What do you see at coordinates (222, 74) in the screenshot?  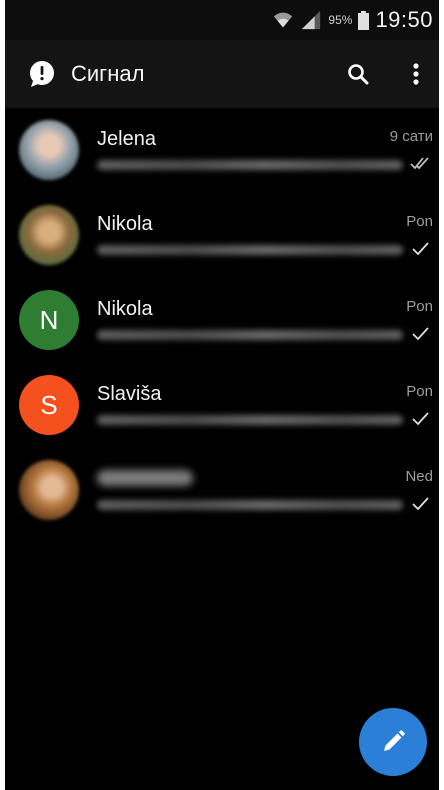 I see `app-bar: Сигнал` at bounding box center [222, 74].